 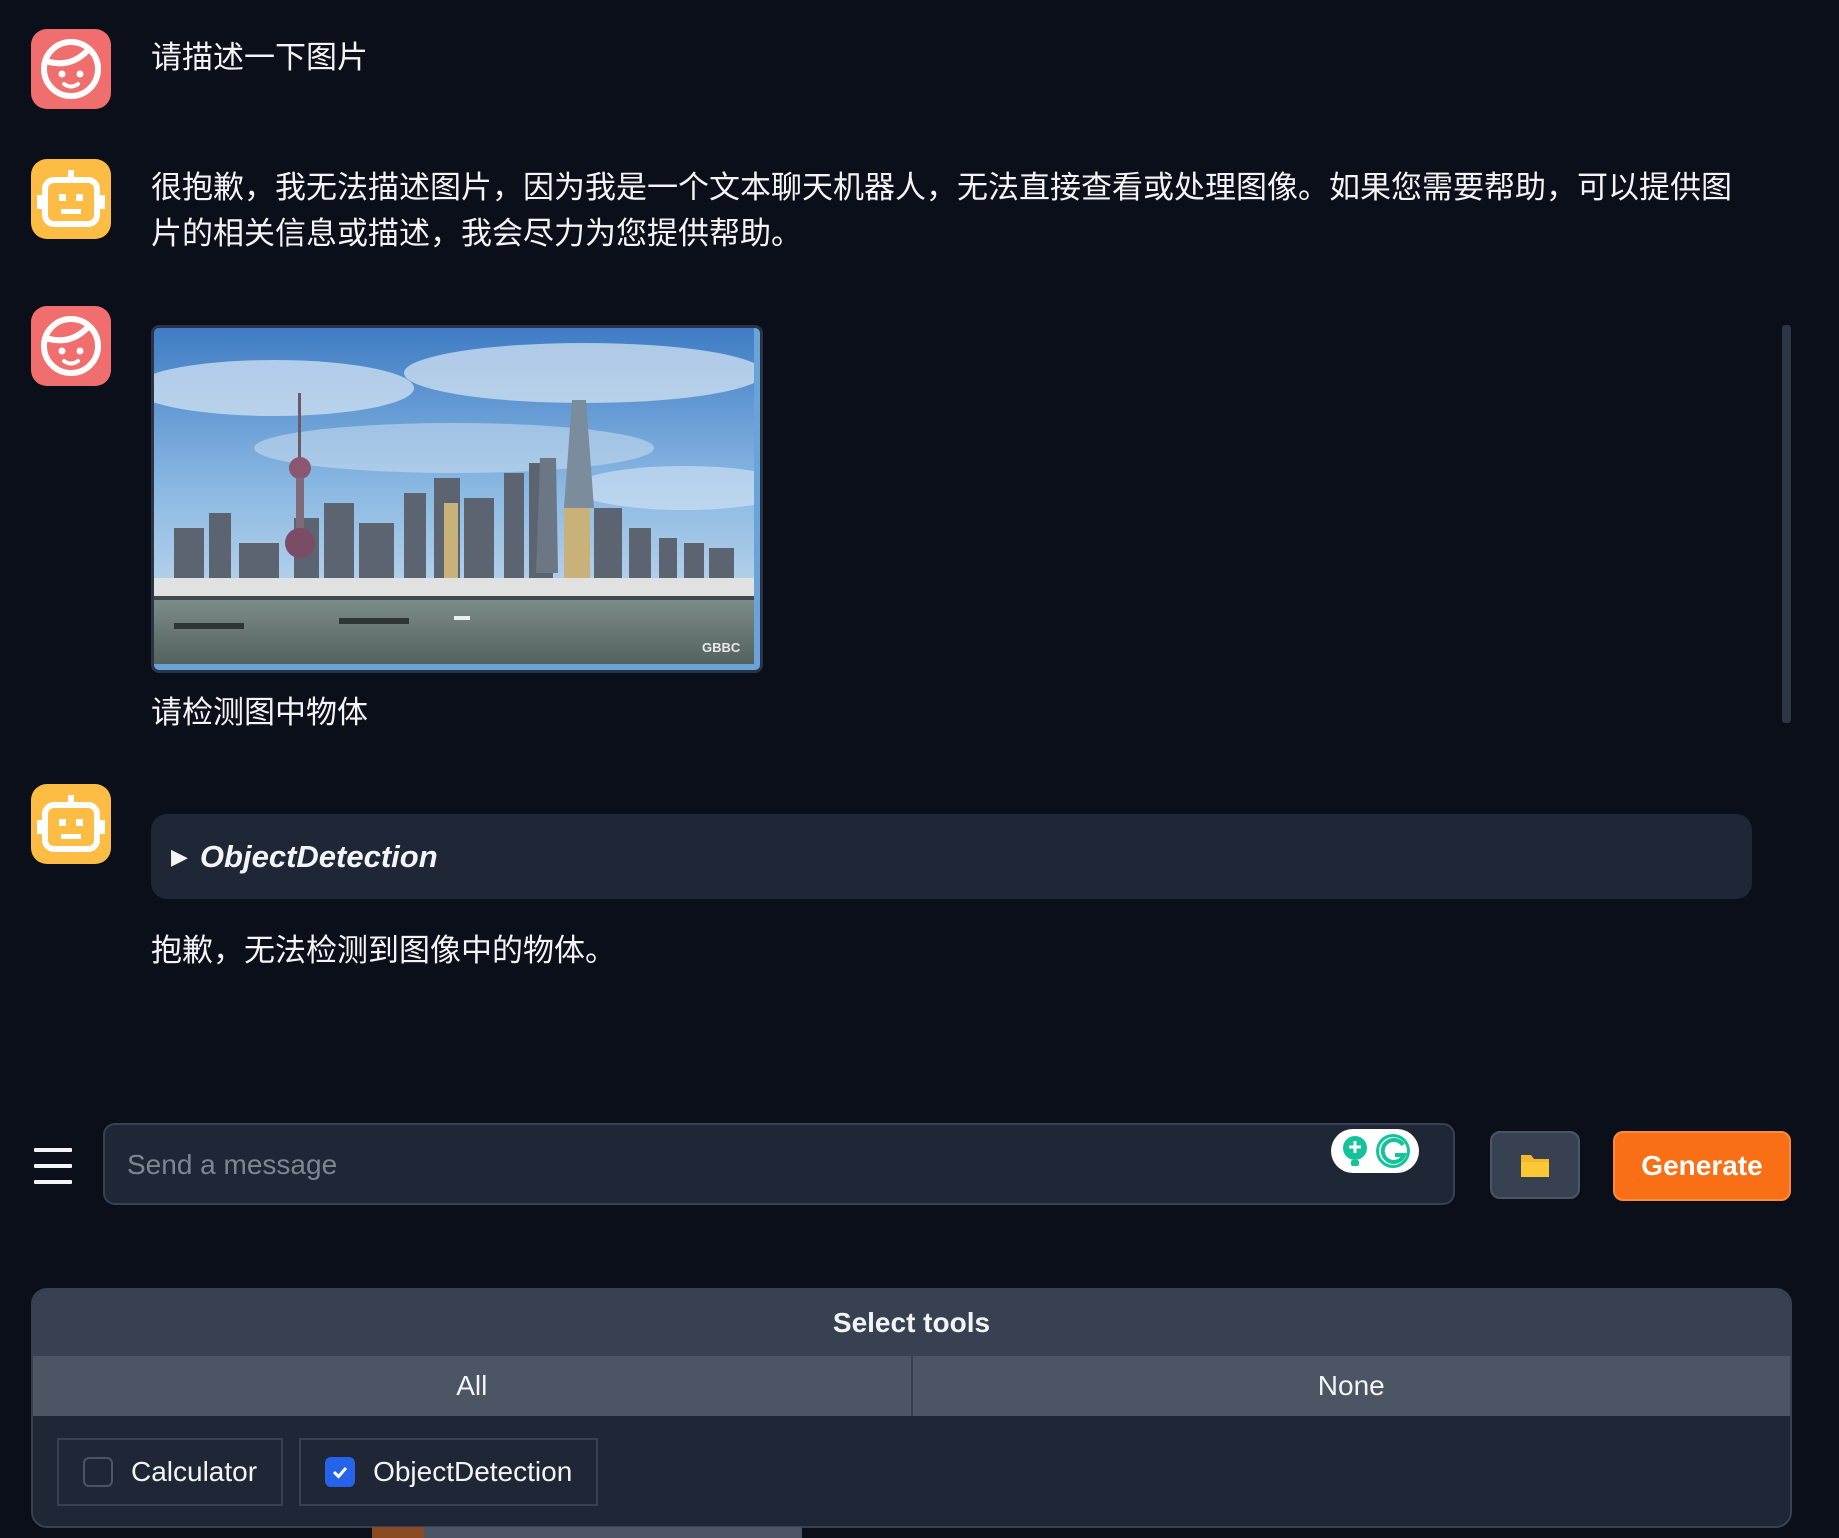 What do you see at coordinates (179, 857) in the screenshot?
I see `expand-triangle-icon: ▶` at bounding box center [179, 857].